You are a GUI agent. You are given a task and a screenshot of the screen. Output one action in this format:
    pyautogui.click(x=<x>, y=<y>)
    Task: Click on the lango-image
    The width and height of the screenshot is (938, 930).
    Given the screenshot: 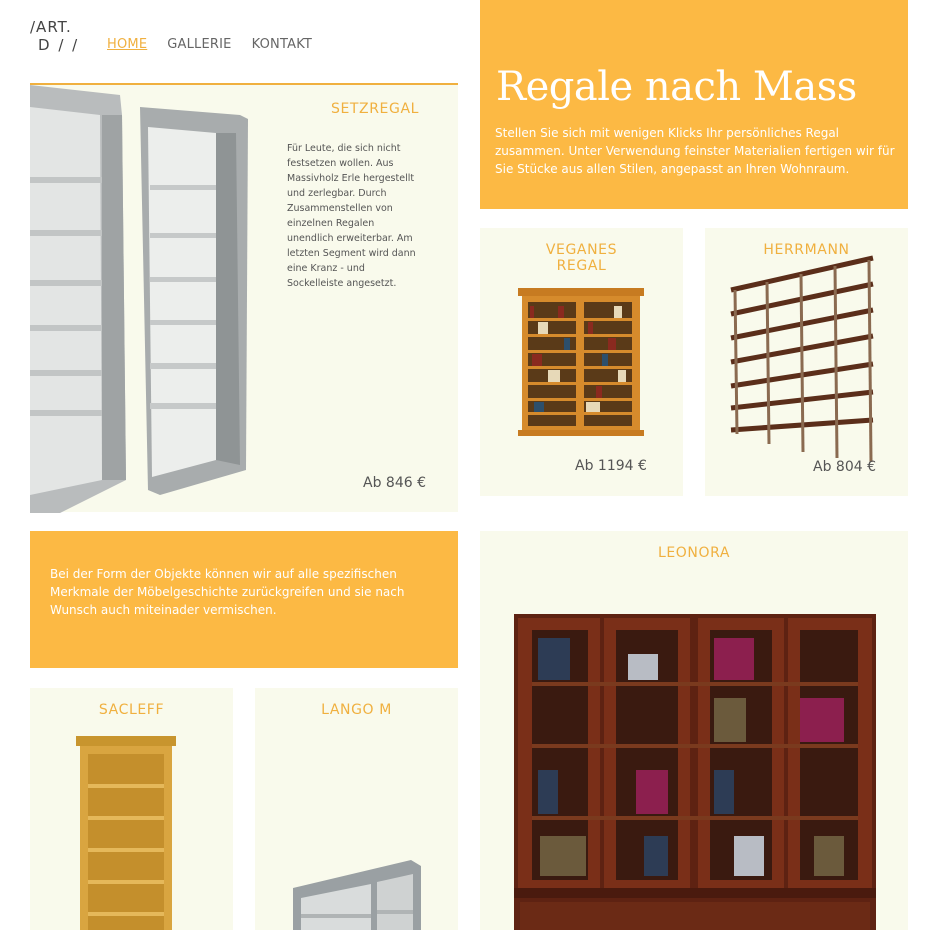 What is the action you would take?
    pyautogui.click(x=357, y=895)
    